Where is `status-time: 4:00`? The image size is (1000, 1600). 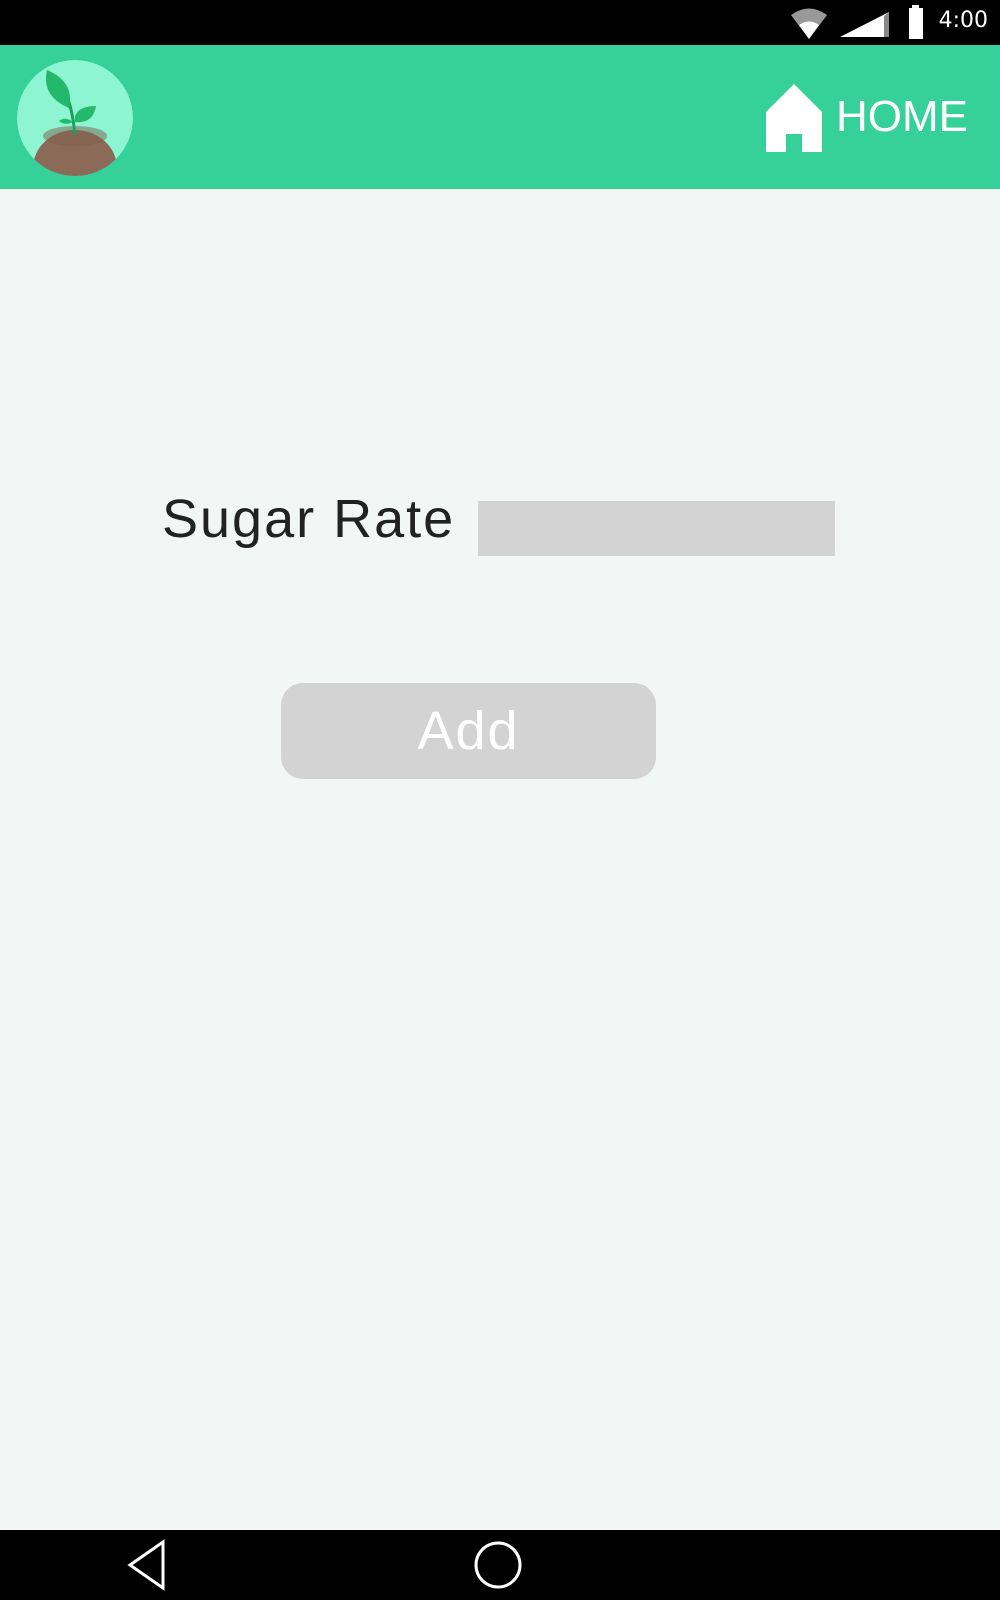 status-time: 4:00 is located at coordinates (963, 20).